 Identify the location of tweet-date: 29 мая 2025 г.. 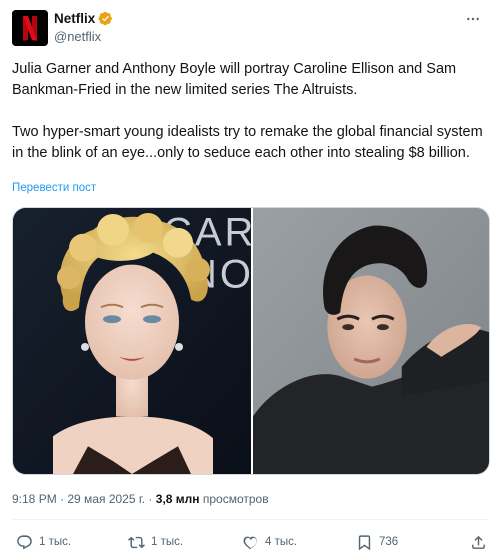
(106, 499).